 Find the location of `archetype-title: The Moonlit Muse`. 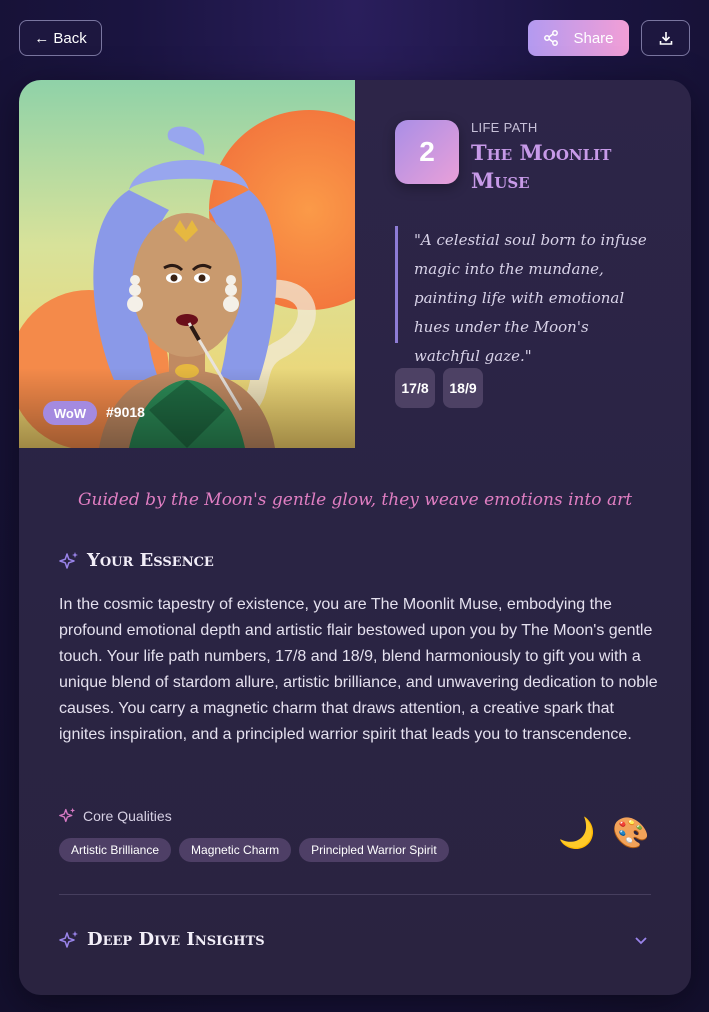

archetype-title: The Moonlit Muse is located at coordinates (541, 166).